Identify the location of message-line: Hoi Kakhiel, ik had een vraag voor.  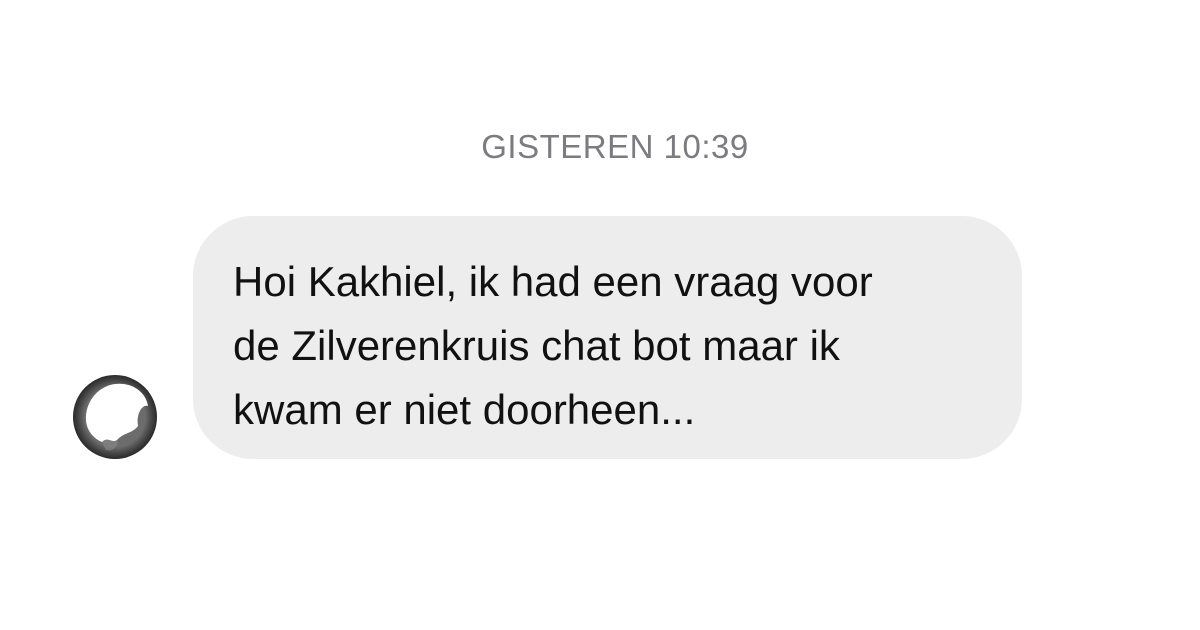
(553, 281).